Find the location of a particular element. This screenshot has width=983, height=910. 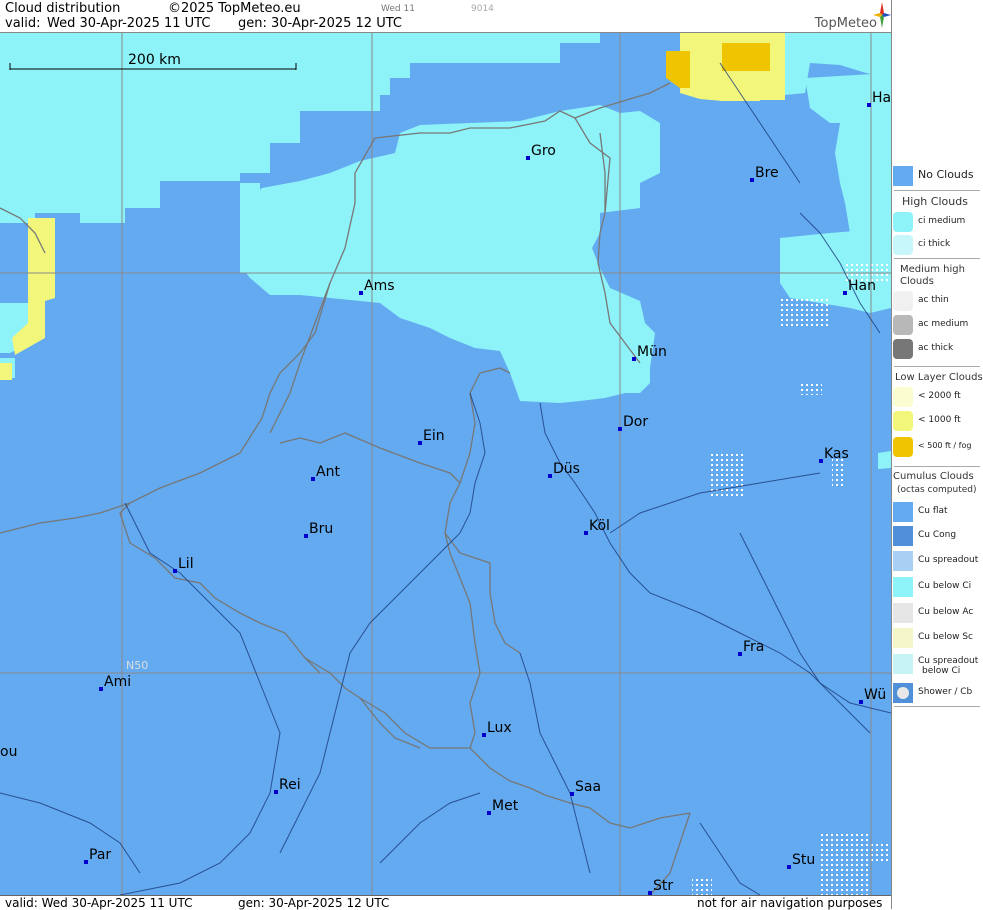

legend-ci-thick: ci thick is located at coordinates (937, 245).